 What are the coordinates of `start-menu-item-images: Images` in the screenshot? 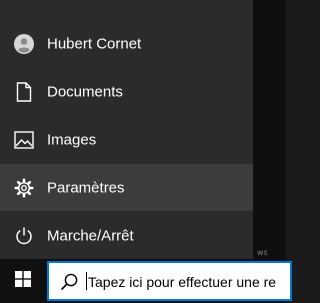 It's located at (126, 139).